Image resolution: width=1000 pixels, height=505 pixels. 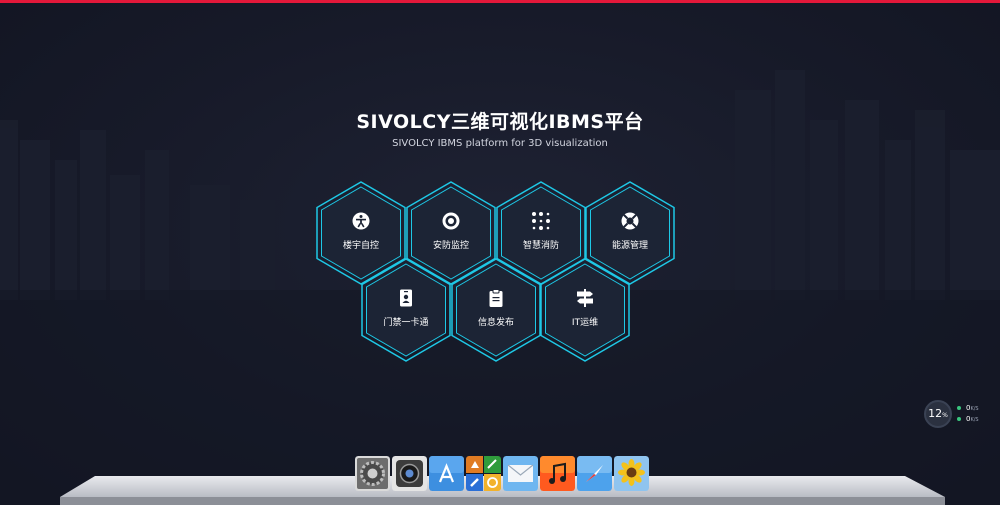 I want to click on usage-percent-circle: 12%, so click(x=938, y=414).